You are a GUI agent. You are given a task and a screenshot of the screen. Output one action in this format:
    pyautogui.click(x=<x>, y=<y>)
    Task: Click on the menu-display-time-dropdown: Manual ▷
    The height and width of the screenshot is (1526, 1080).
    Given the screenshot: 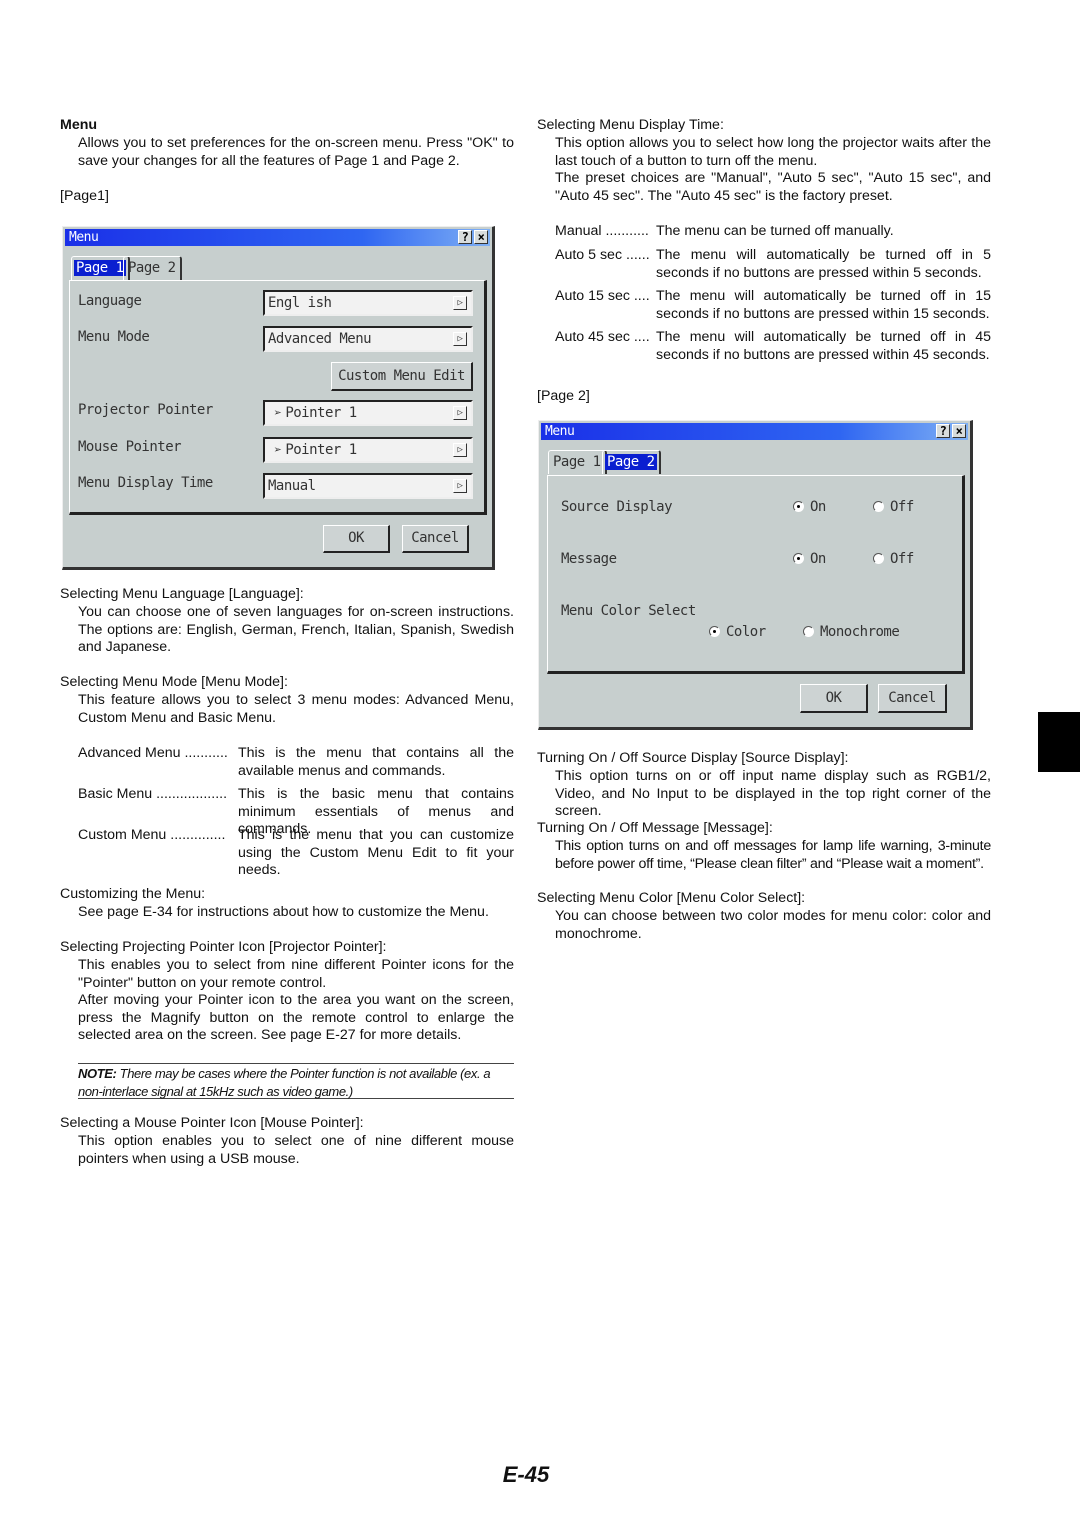 What is the action you would take?
    pyautogui.click(x=368, y=486)
    